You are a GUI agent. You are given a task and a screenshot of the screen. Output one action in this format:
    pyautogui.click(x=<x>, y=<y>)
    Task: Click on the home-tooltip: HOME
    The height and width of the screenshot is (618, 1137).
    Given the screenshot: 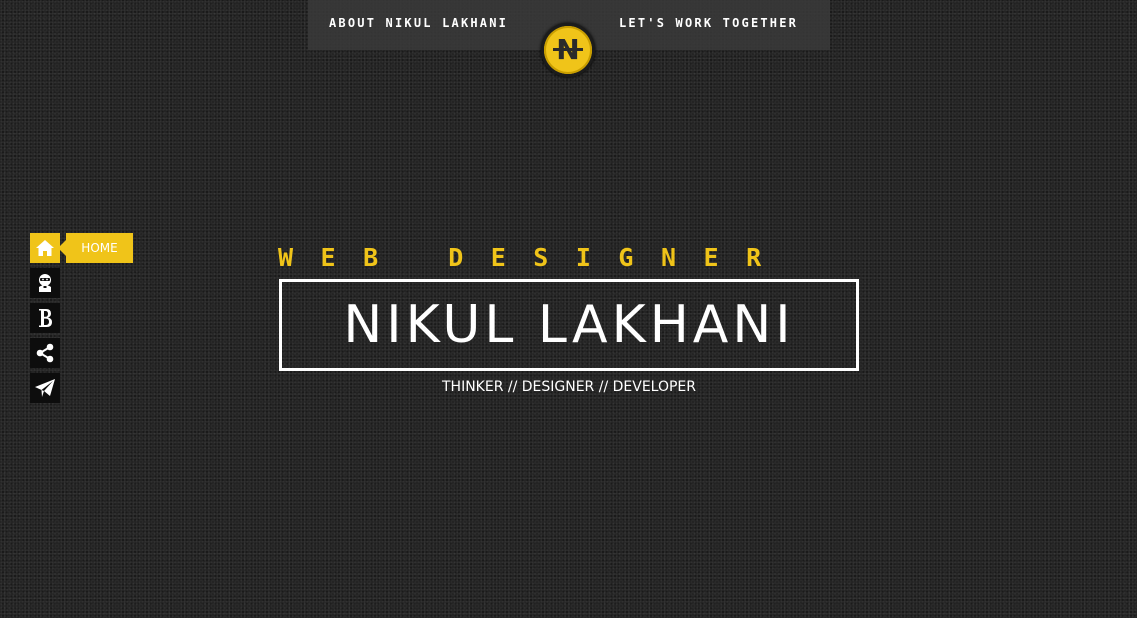 What is the action you would take?
    pyautogui.click(x=95, y=248)
    